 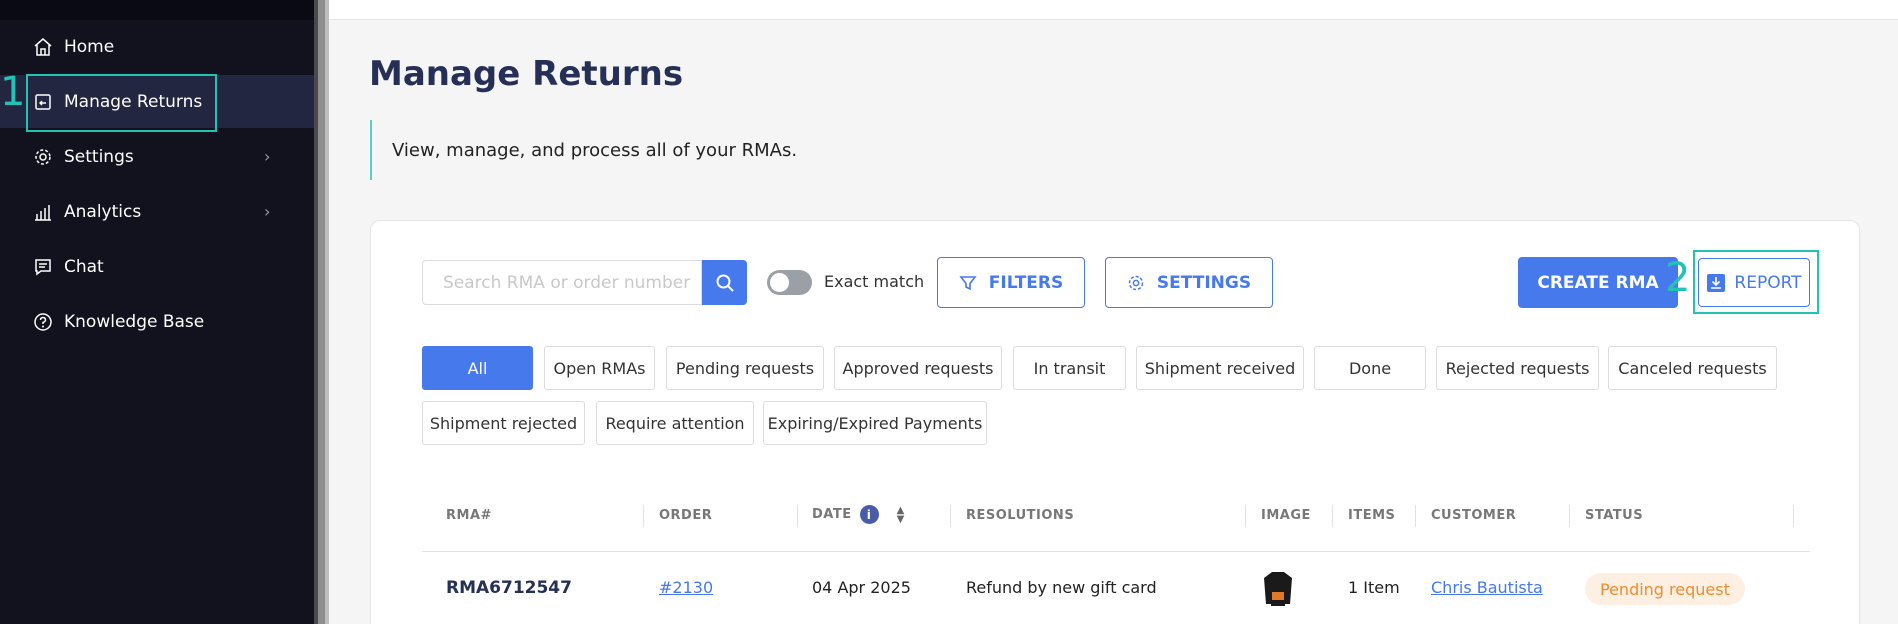 I want to click on chip-all: All, so click(x=477, y=368).